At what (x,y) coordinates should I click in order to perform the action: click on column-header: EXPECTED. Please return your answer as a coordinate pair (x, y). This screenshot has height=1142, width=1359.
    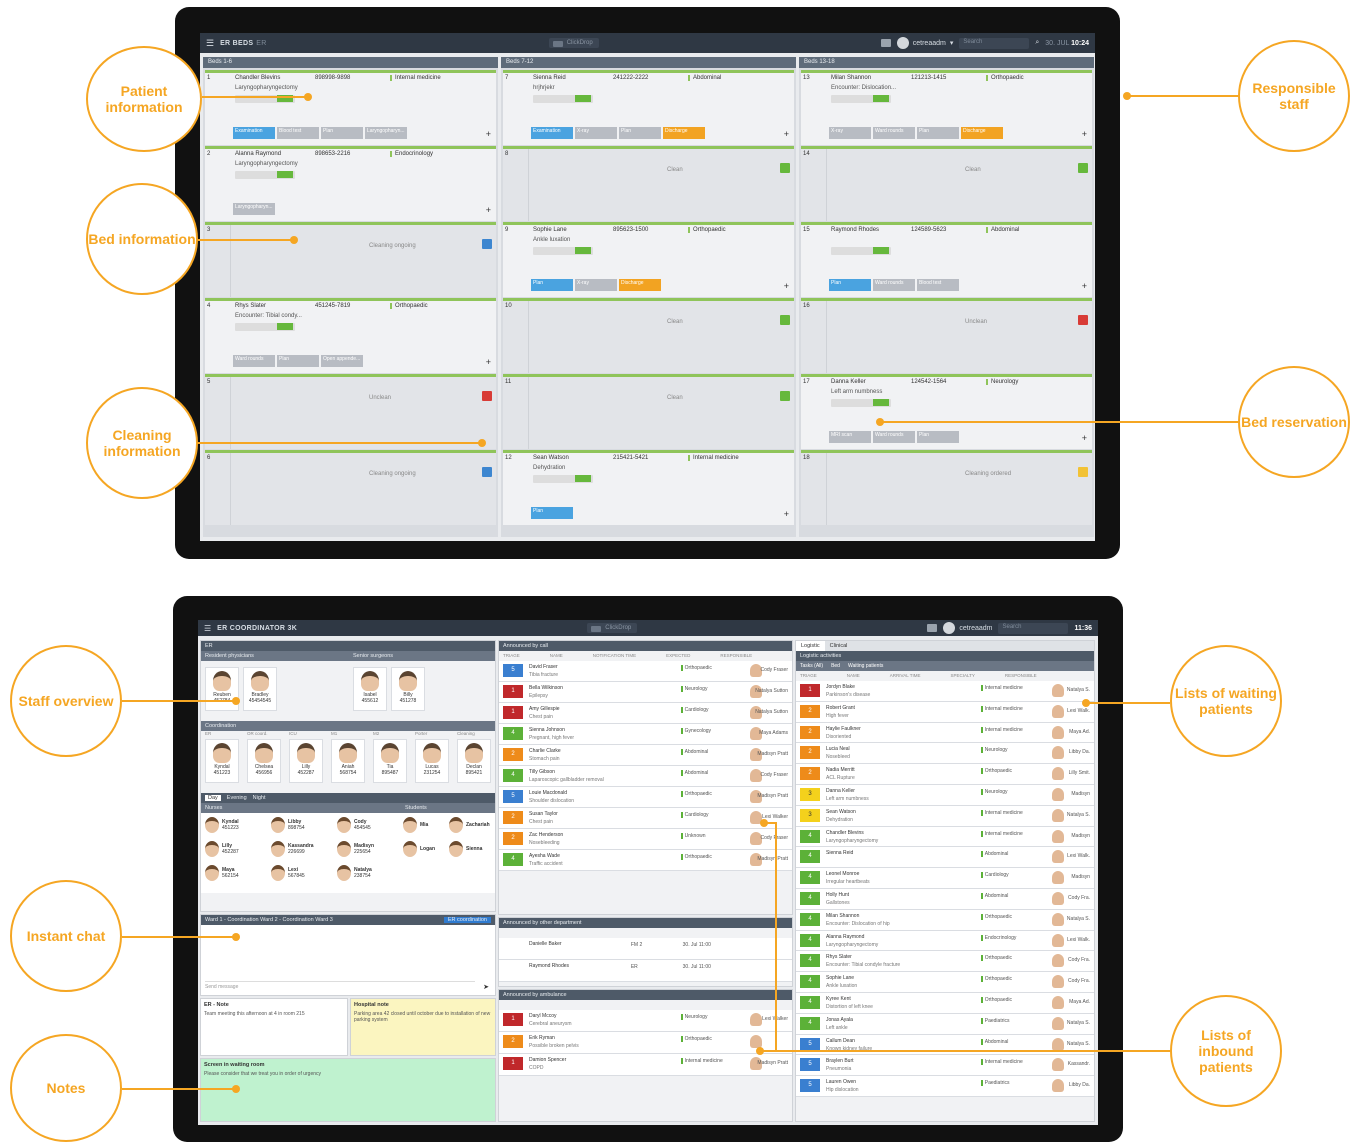
    Looking at the image, I should click on (678, 656).